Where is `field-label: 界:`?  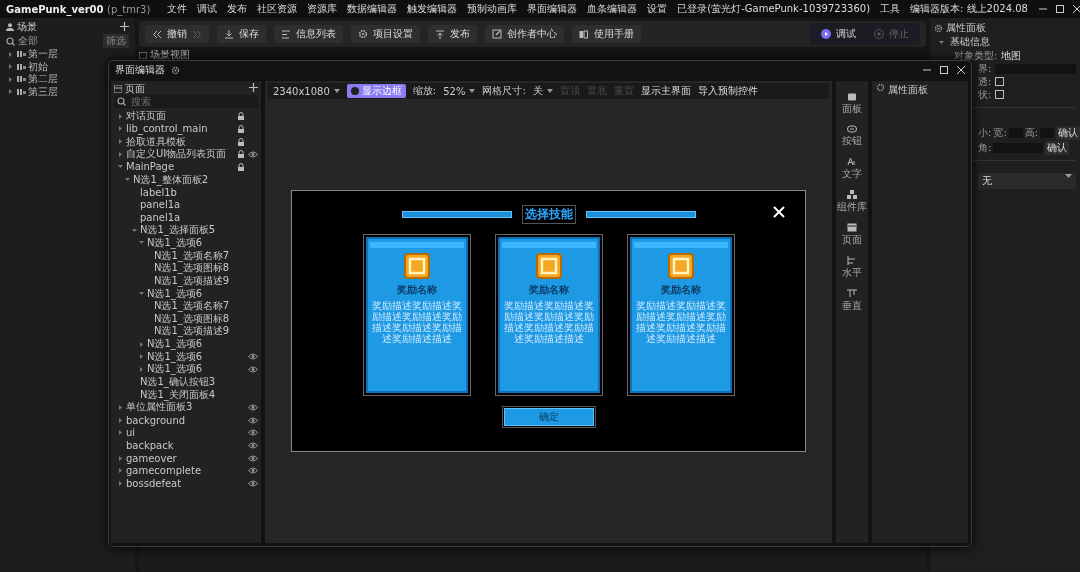
field-label: 界: is located at coordinates (985, 68).